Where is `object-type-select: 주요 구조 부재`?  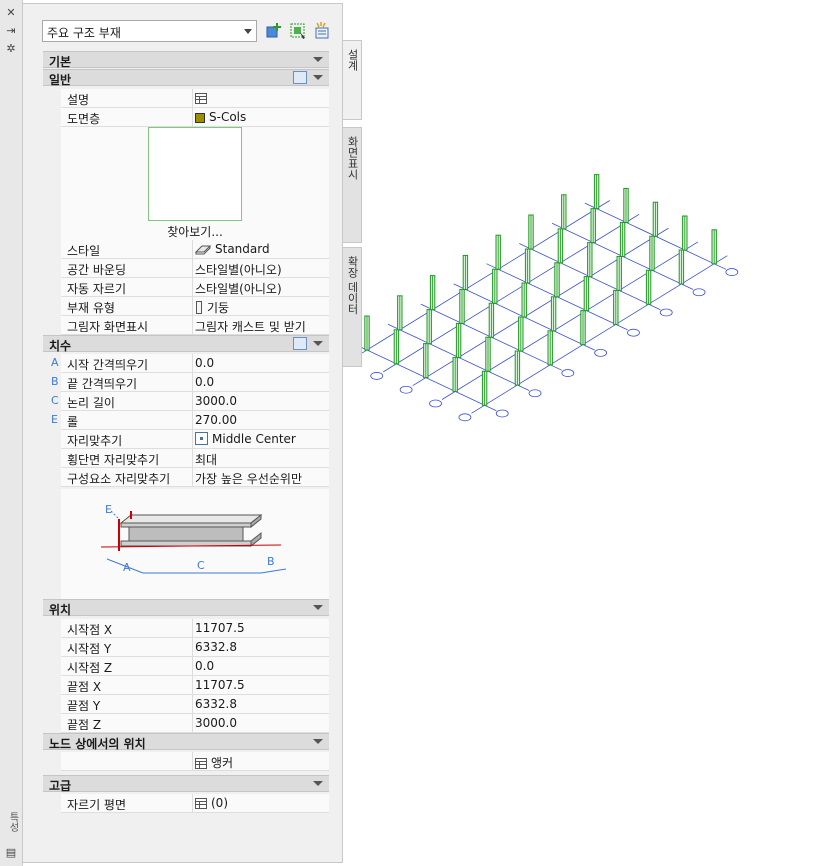 object-type-select: 주요 구조 부재 is located at coordinates (149, 31).